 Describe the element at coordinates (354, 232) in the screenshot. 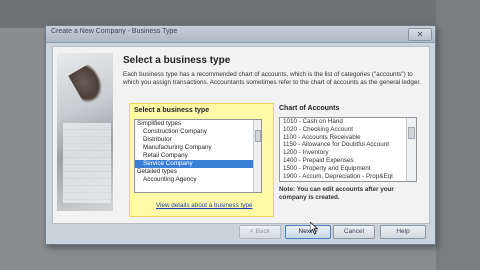

I see `cancel-button: Cancel` at that location.